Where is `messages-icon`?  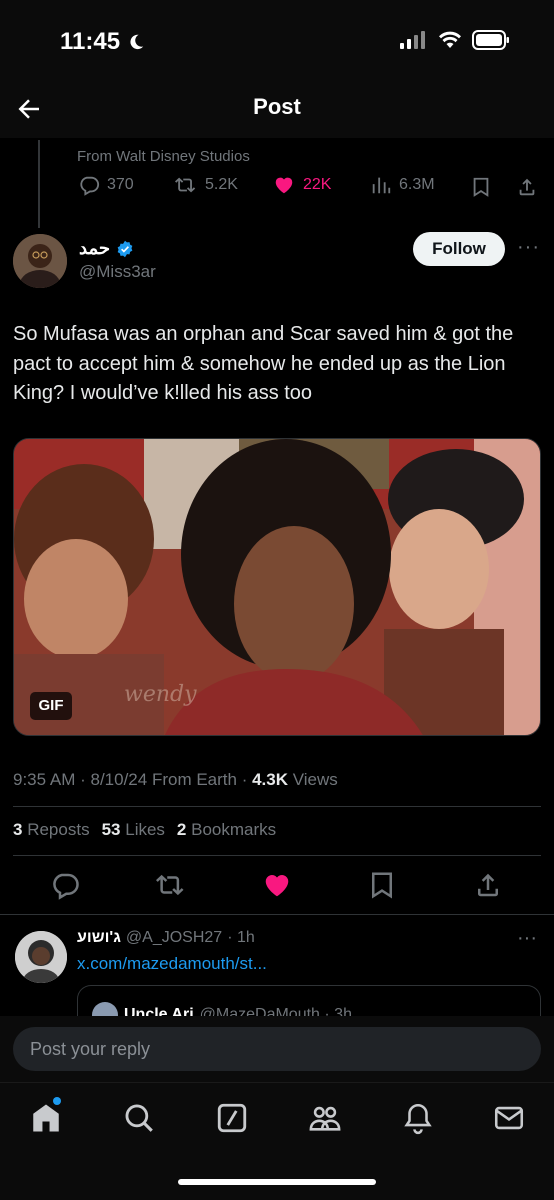
messages-icon is located at coordinates (509, 1118).